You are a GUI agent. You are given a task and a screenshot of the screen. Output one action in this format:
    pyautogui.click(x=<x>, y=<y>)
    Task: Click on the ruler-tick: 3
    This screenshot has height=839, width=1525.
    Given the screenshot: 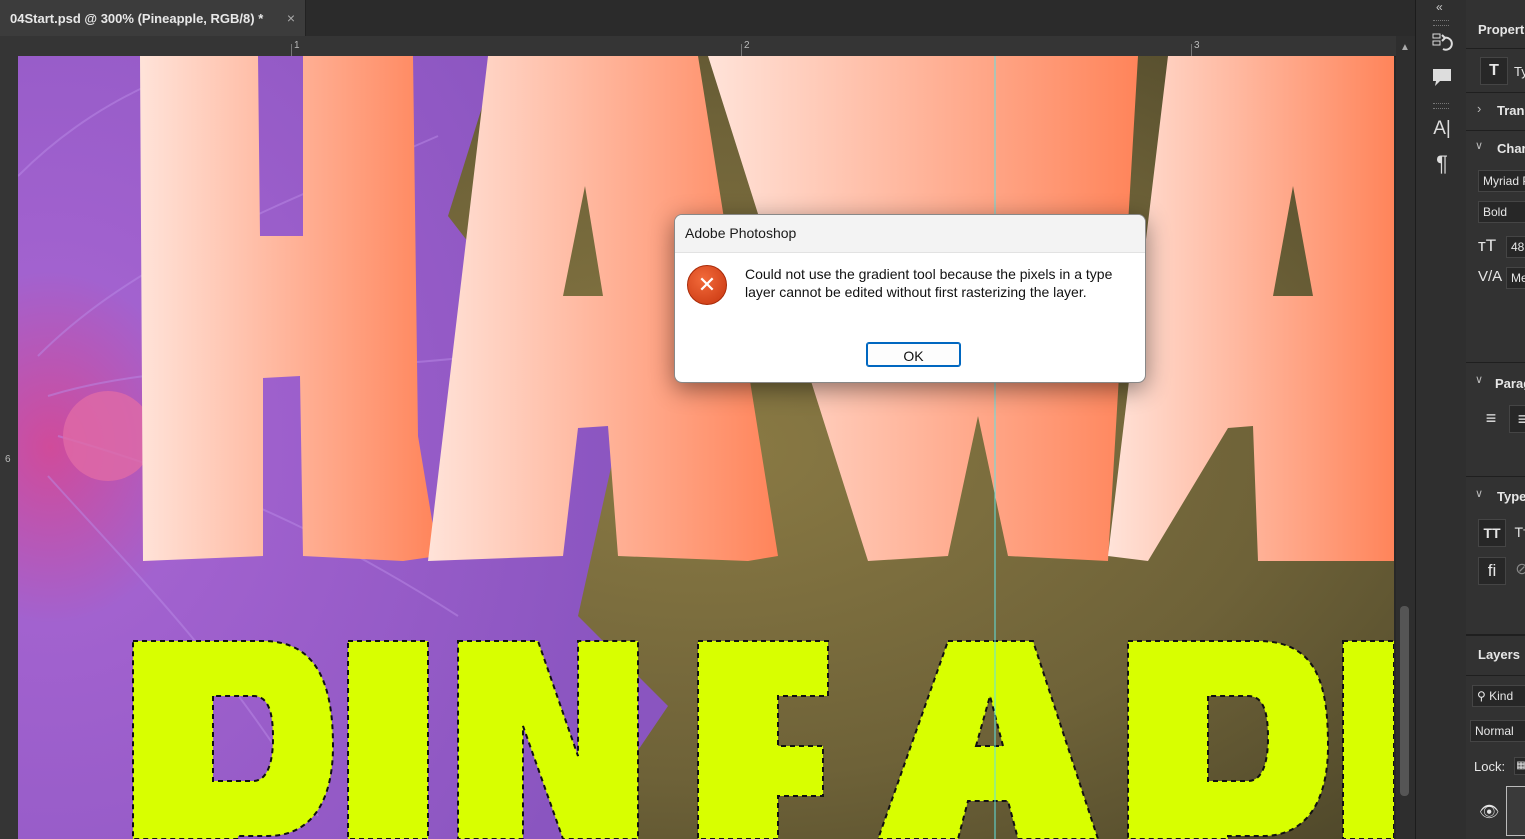 What is the action you would take?
    pyautogui.click(x=1197, y=45)
    